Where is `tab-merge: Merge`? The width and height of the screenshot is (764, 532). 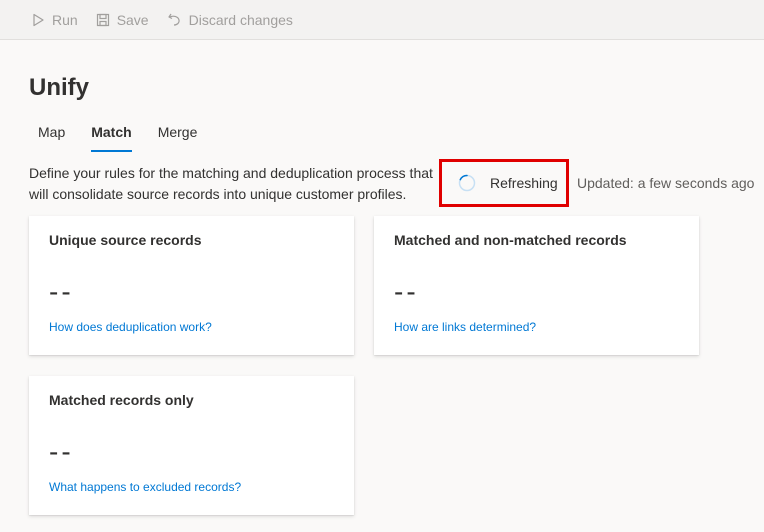 tab-merge: Merge is located at coordinates (178, 136).